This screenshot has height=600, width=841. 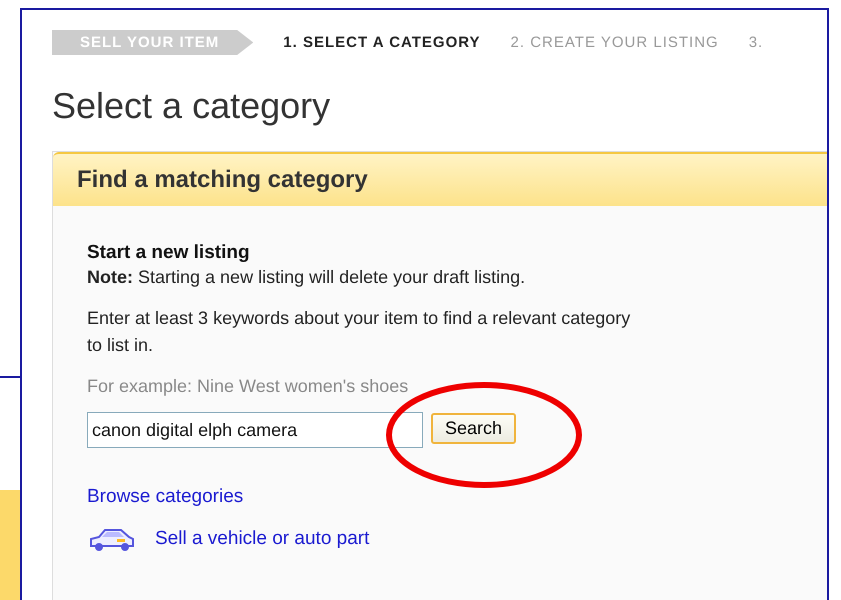 What do you see at coordinates (382, 42) in the screenshot?
I see `step-label: 1. SELECT A CATEGORY` at bounding box center [382, 42].